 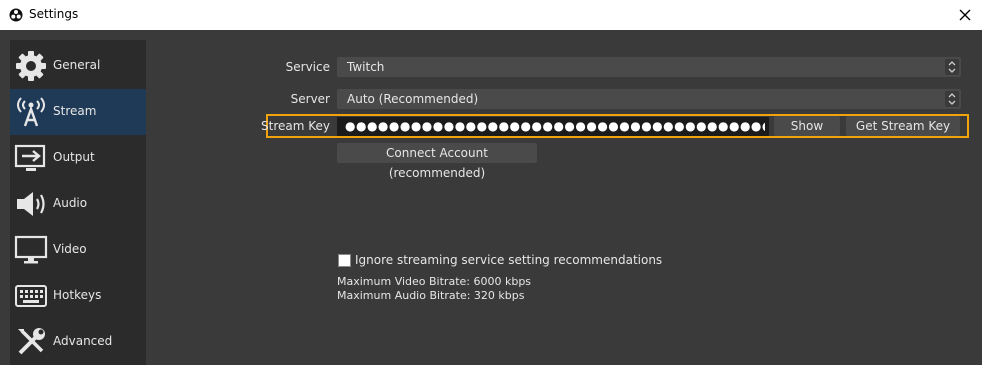 What do you see at coordinates (70, 203) in the screenshot?
I see `sidebar-item-label: Audio` at bounding box center [70, 203].